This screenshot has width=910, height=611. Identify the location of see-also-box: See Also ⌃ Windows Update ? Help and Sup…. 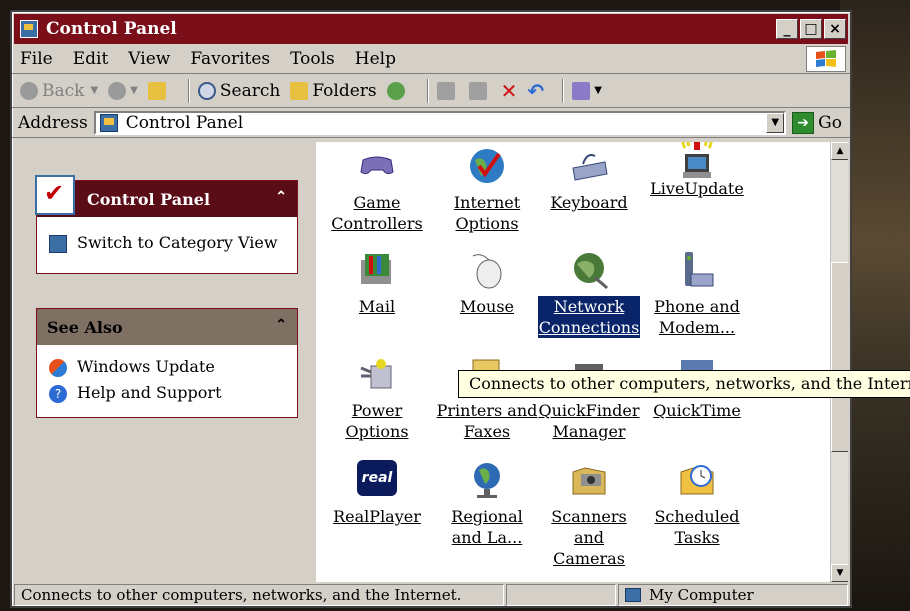
(167, 363).